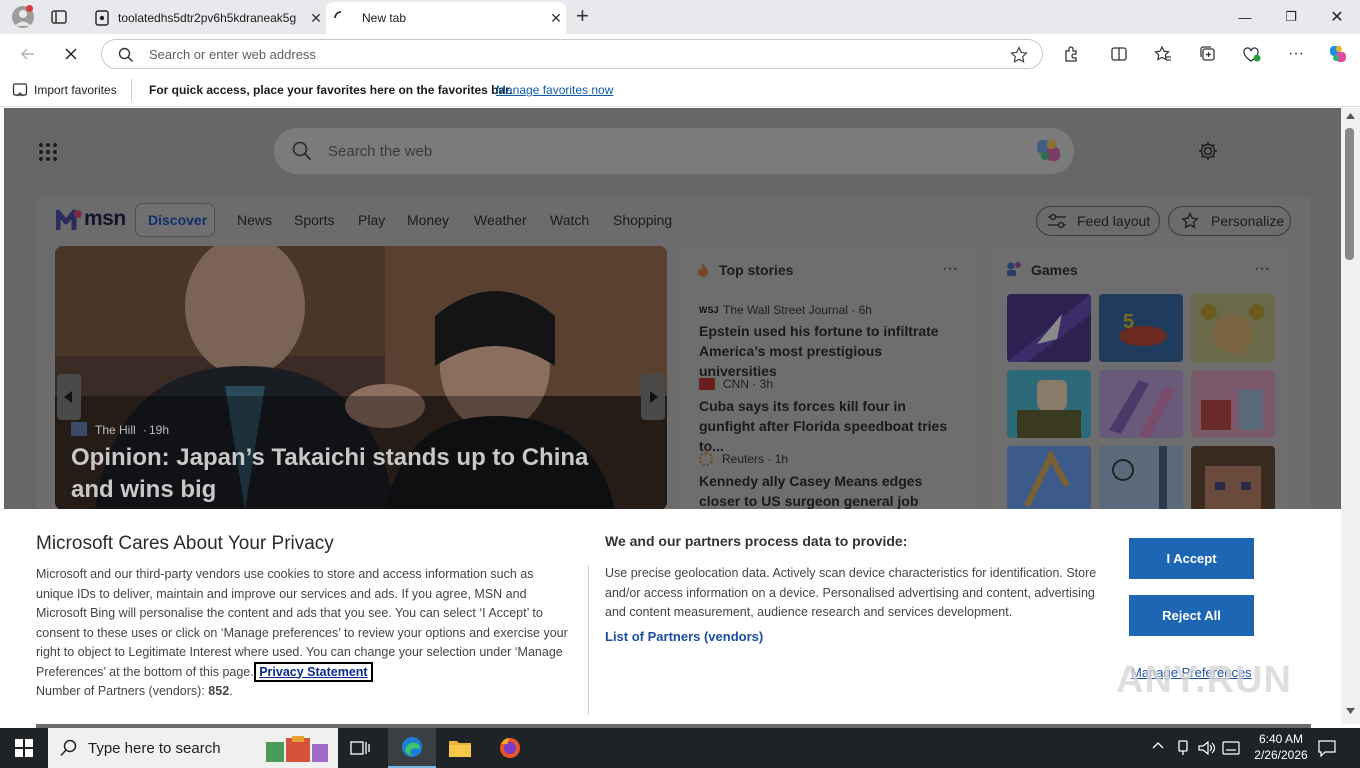  I want to click on personalize-button: Personalize, so click(1229, 221).